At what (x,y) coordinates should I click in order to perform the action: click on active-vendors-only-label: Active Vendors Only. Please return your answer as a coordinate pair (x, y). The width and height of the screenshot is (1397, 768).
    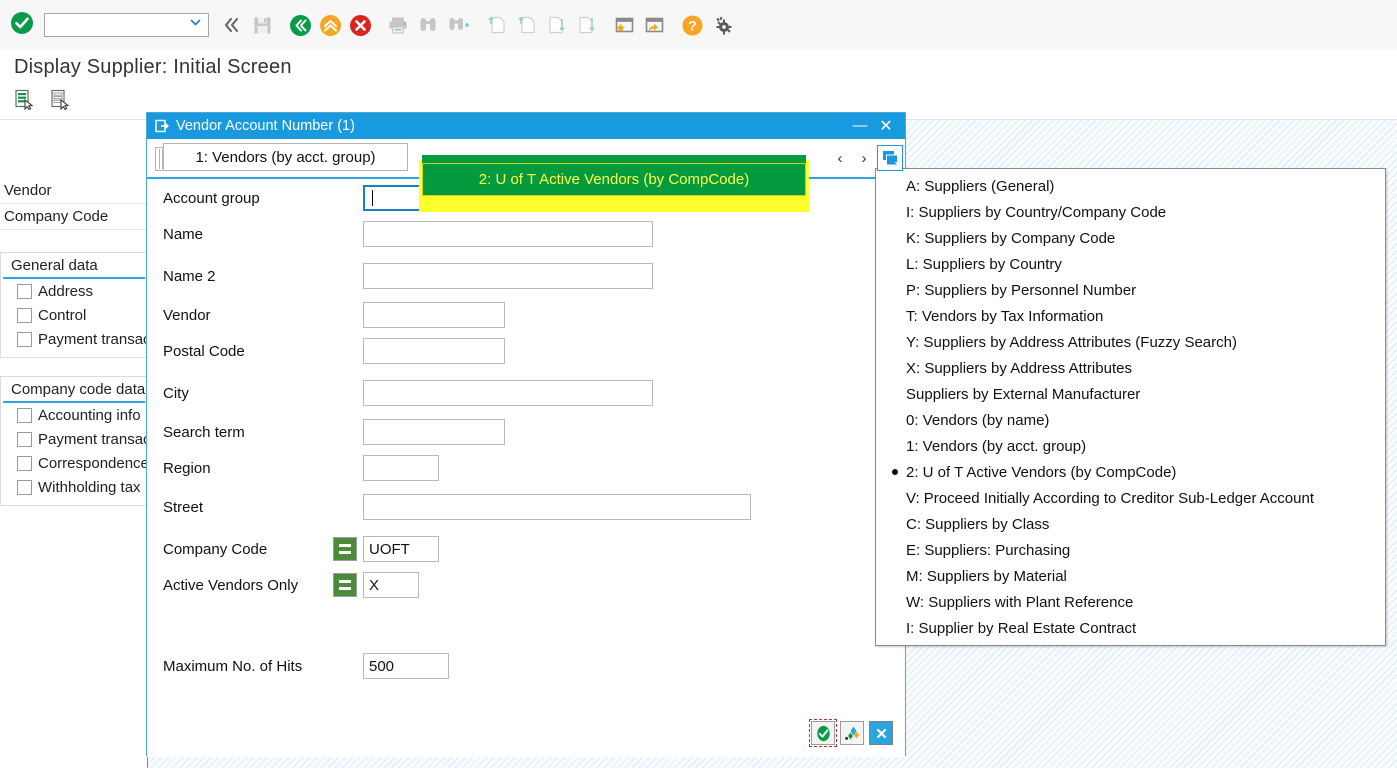
    Looking at the image, I should click on (231, 585).